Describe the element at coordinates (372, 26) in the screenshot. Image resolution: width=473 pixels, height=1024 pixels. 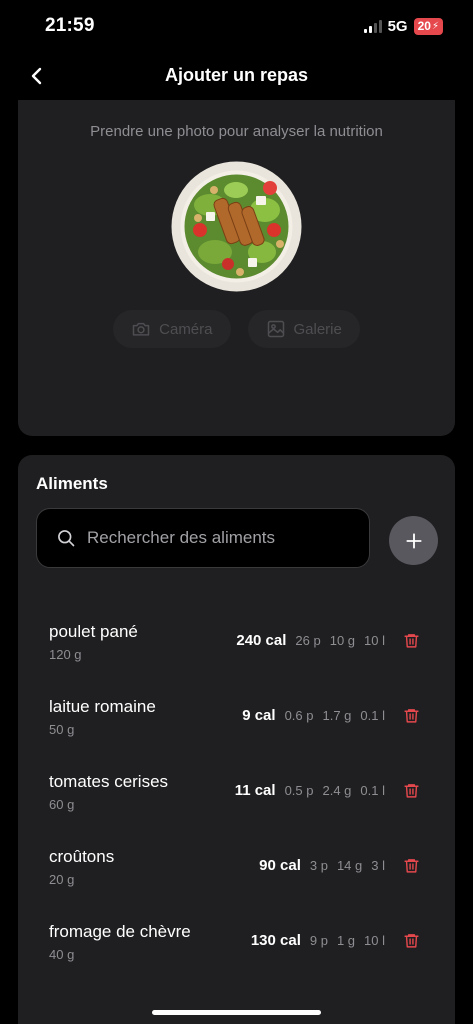
I see `signal-icon` at that location.